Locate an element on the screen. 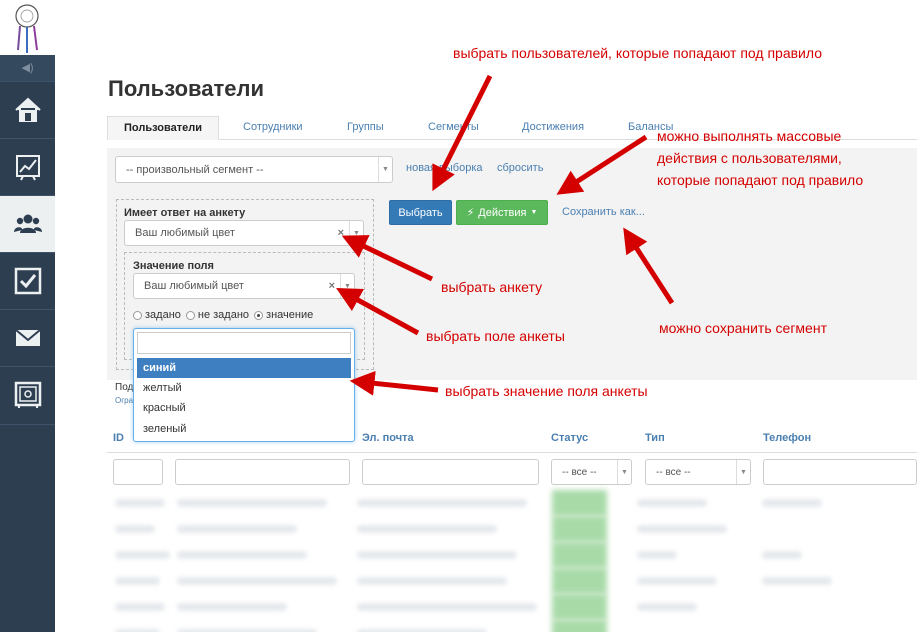 The height and width of the screenshot is (632, 917). annotation-mass-actions-3: которые попадают под правило is located at coordinates (760, 180).